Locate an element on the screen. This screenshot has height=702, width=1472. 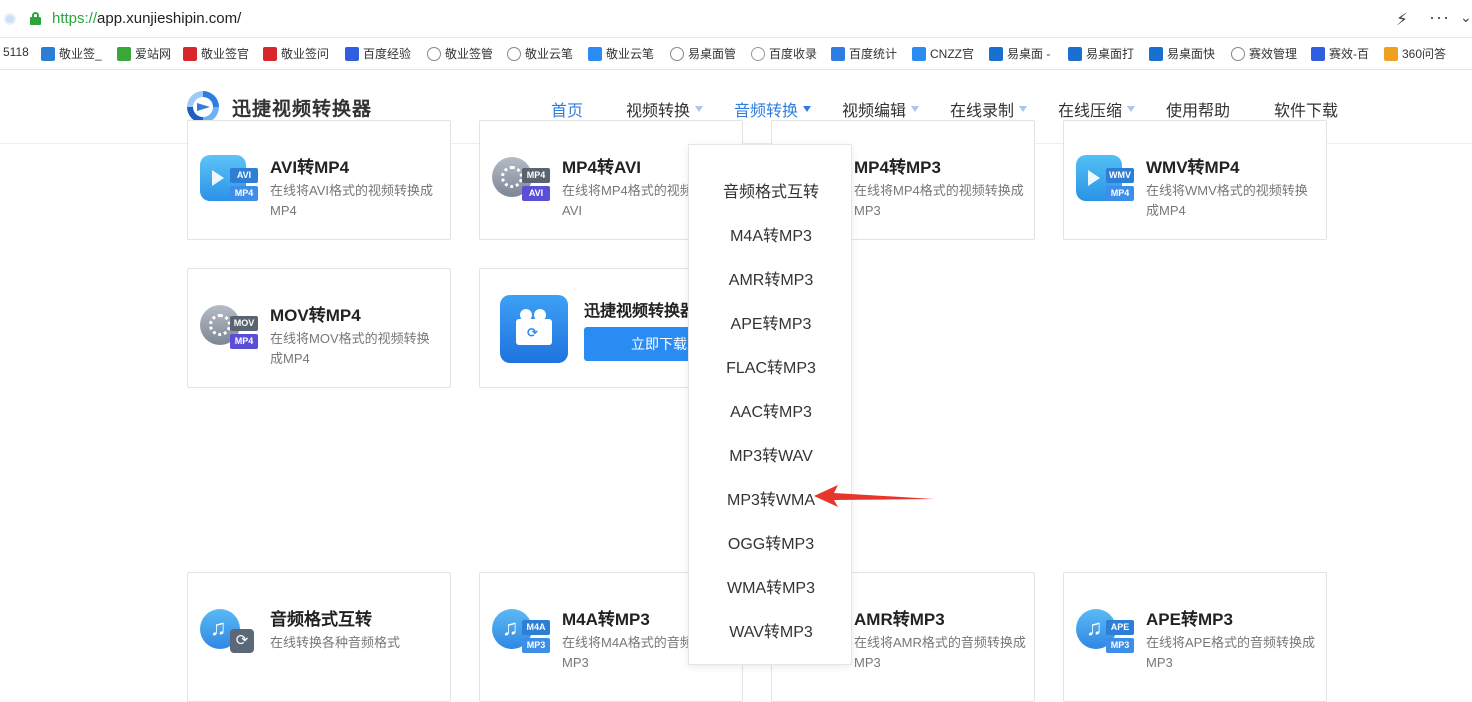
site-identity-icon is located at coordinates (10, 19).